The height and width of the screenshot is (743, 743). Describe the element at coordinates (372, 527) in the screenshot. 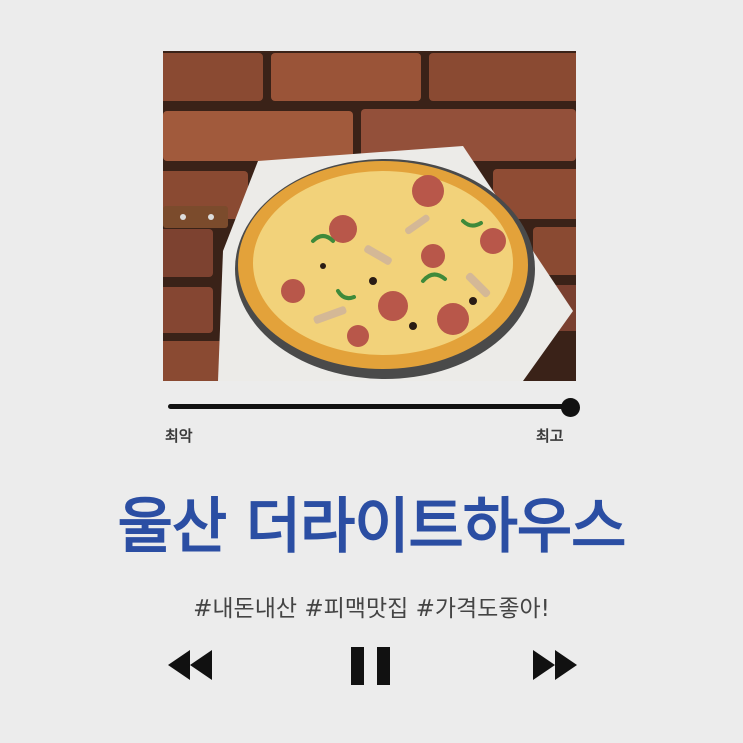

I see `page-title: 울산 더라이트하우스` at that location.